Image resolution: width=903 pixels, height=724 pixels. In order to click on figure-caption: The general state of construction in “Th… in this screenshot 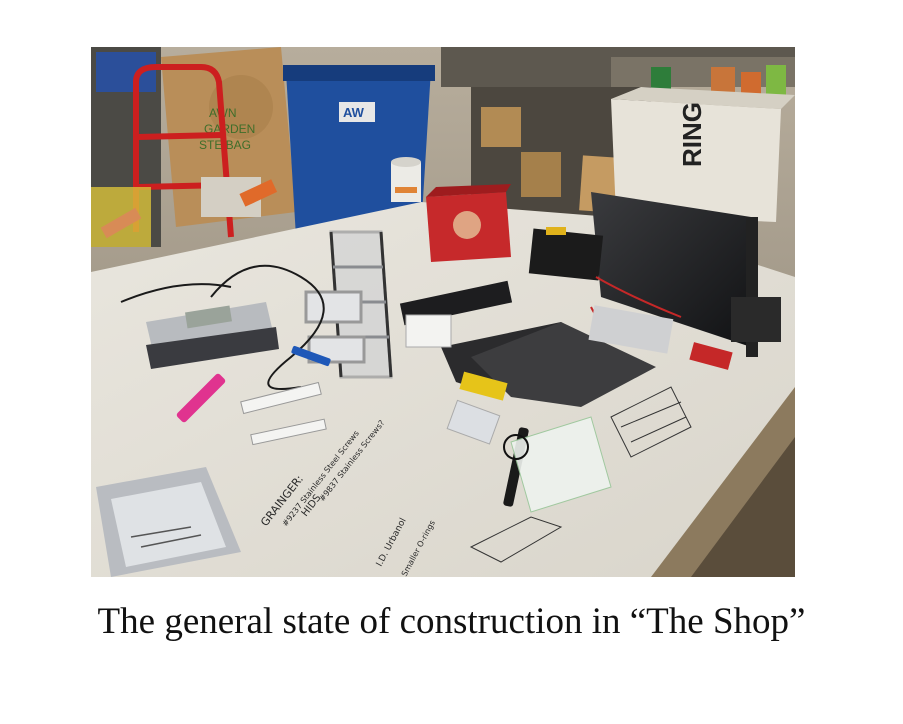, I will do `click(451, 621)`.